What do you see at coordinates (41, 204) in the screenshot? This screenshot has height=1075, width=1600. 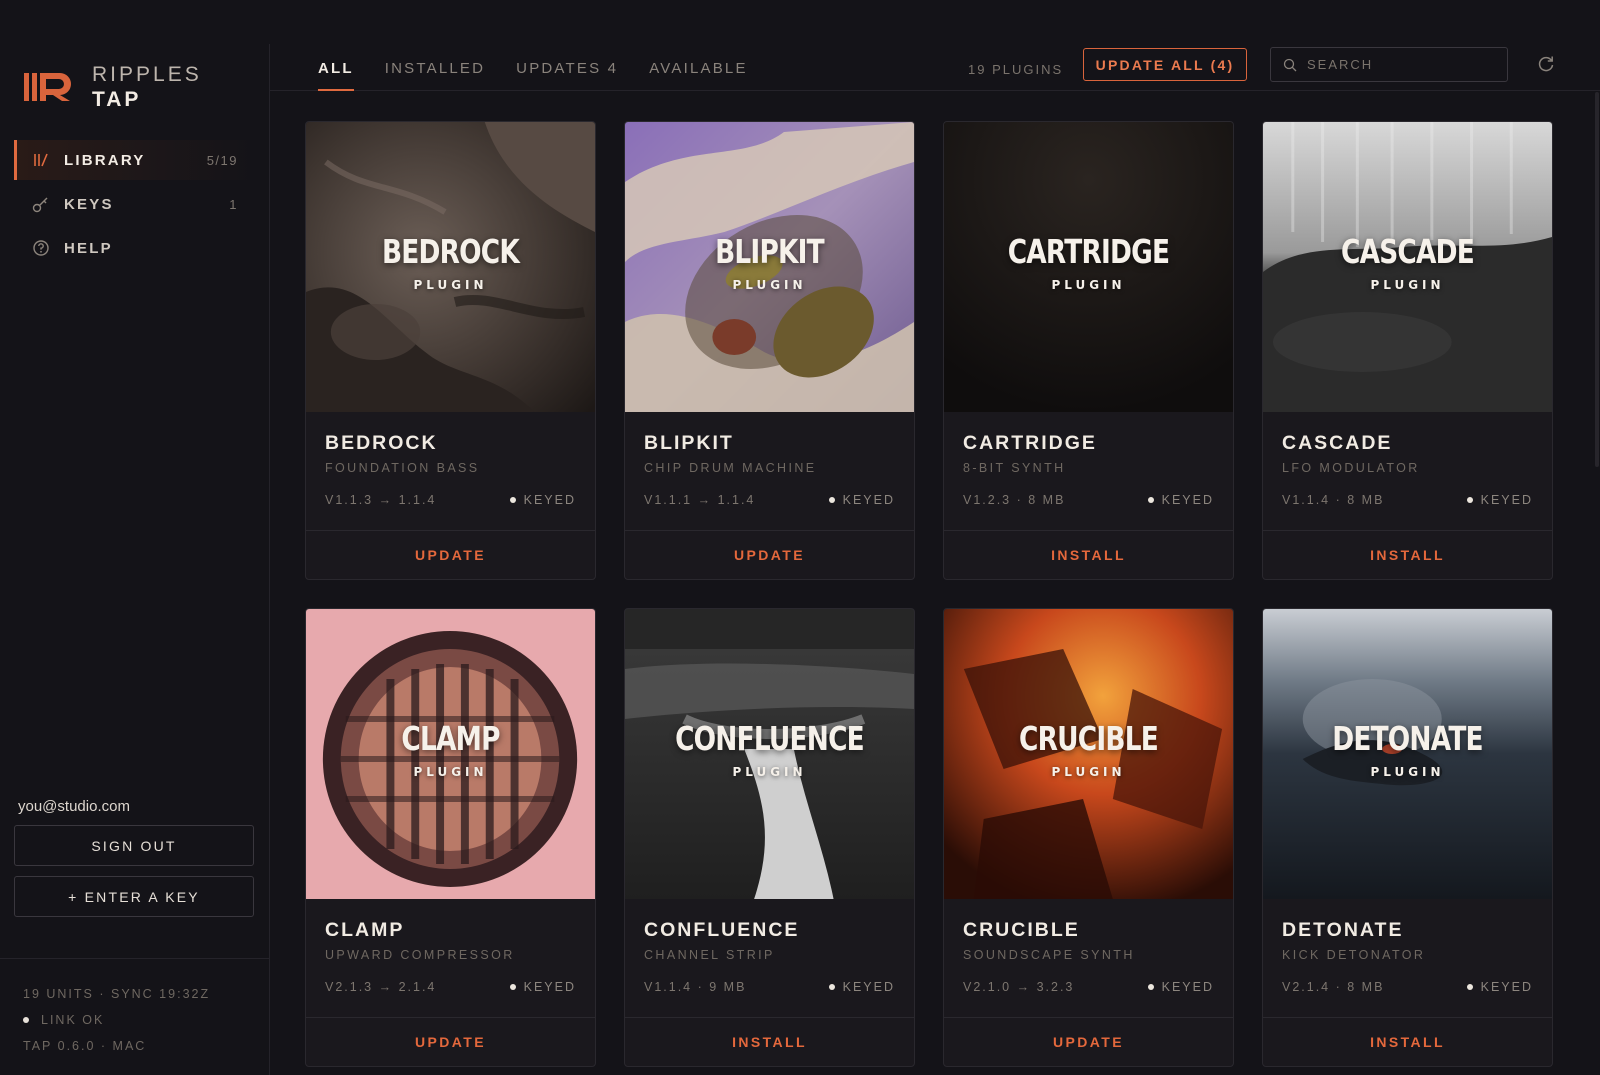 I see `key-icon` at bounding box center [41, 204].